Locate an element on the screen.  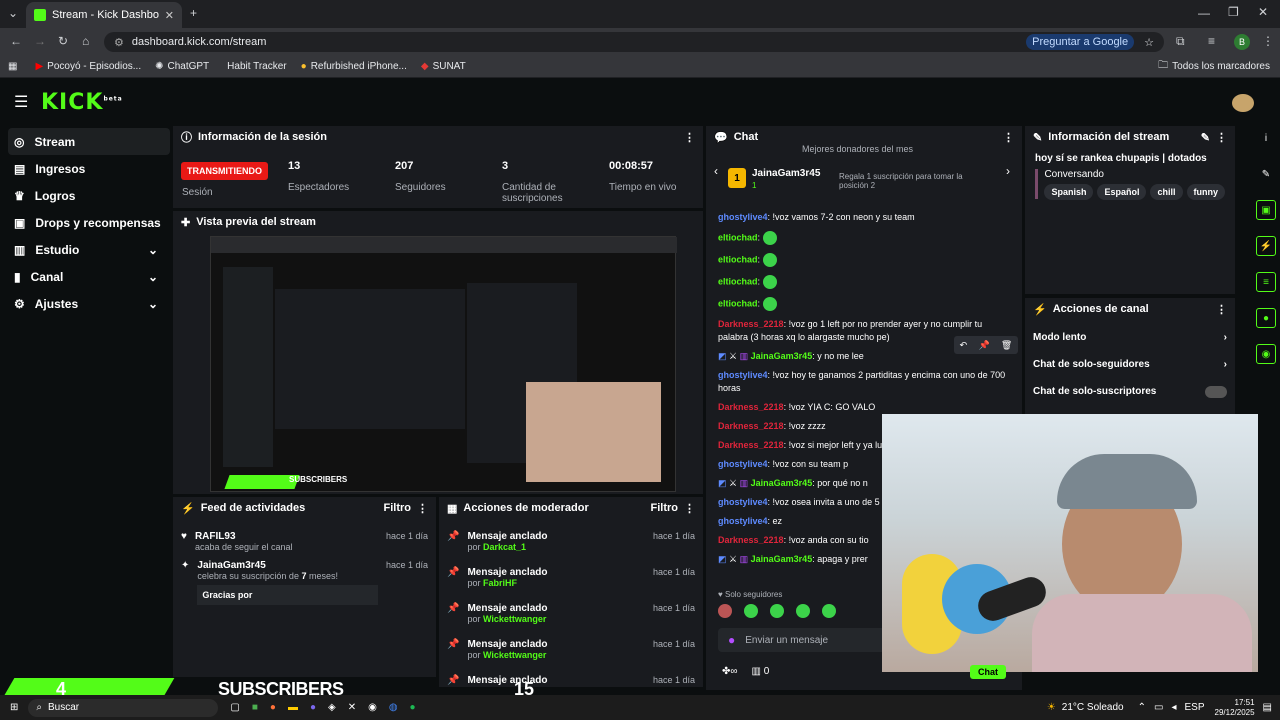
category-name: Conversando is located at coordinates (1134, 174).